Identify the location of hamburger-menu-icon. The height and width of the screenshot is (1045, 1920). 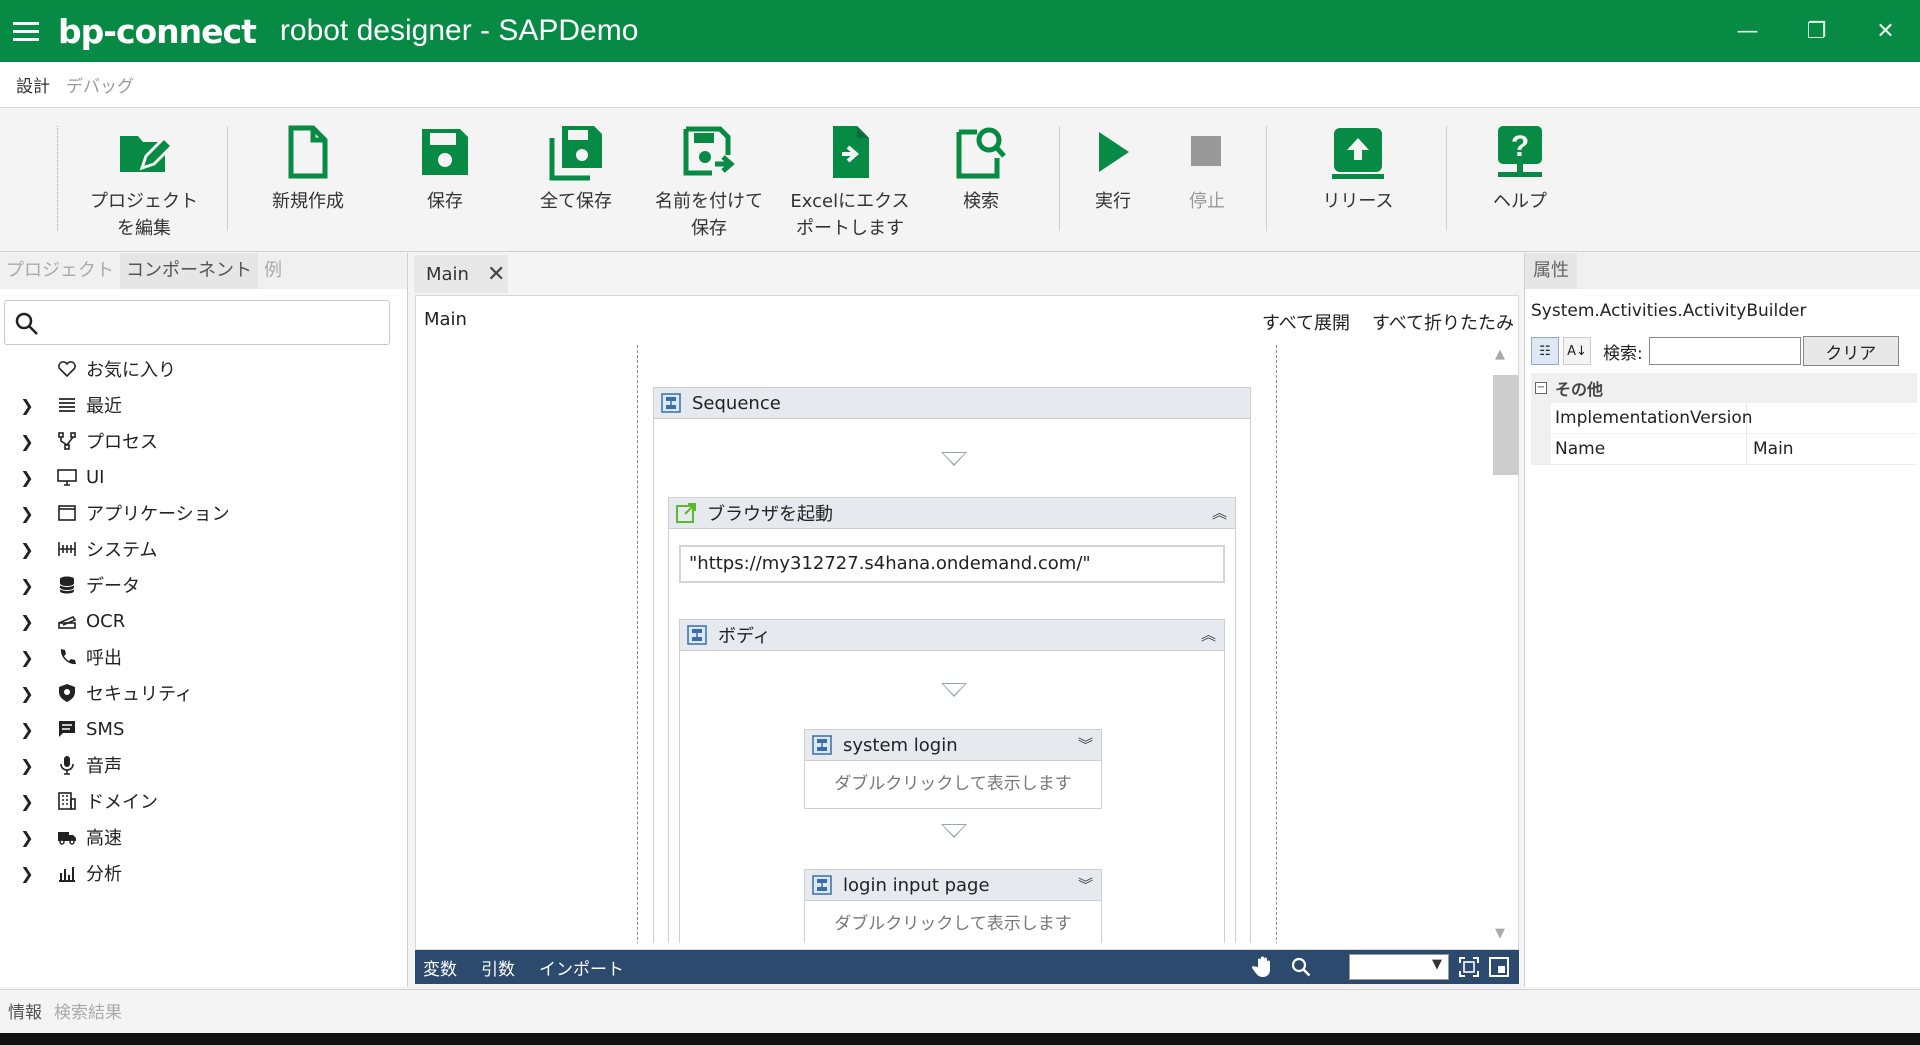
(26, 31).